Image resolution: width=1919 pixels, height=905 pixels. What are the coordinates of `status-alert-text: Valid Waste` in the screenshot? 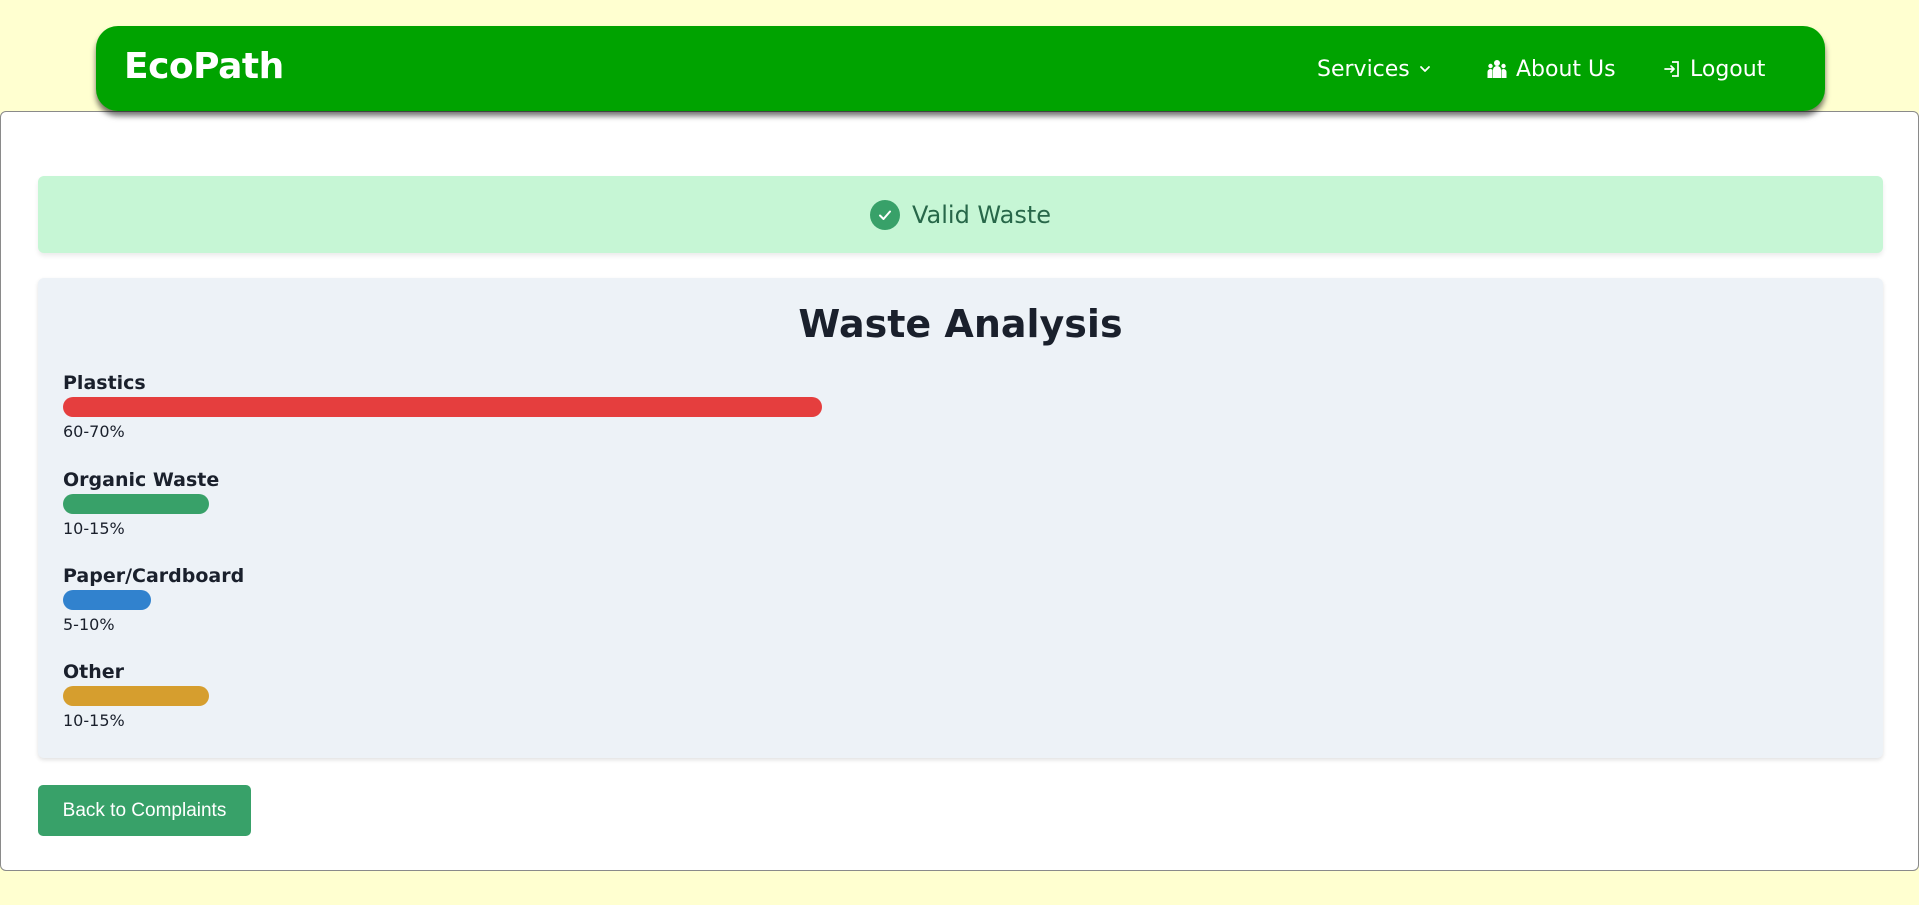 It's located at (981, 214).